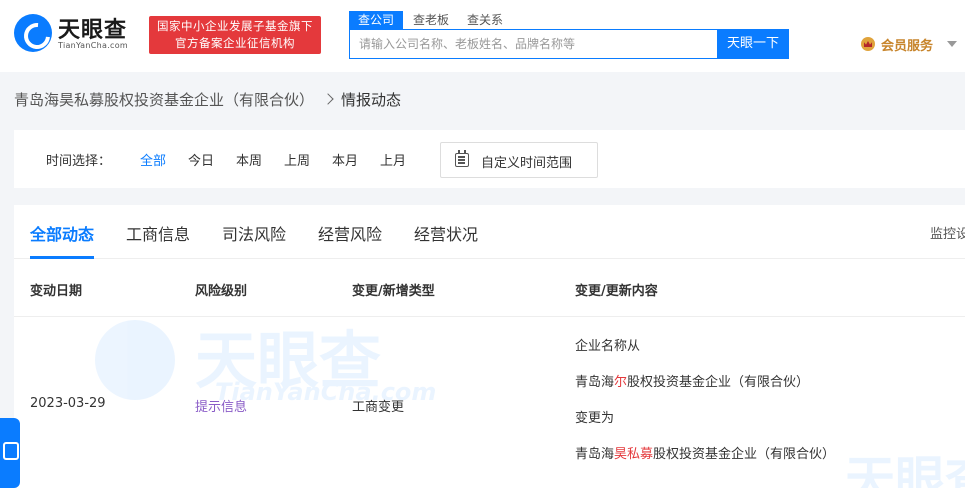 The height and width of the screenshot is (488, 965). Describe the element at coordinates (595, 418) in the screenshot. I see `content-line-to: 变更为` at that location.